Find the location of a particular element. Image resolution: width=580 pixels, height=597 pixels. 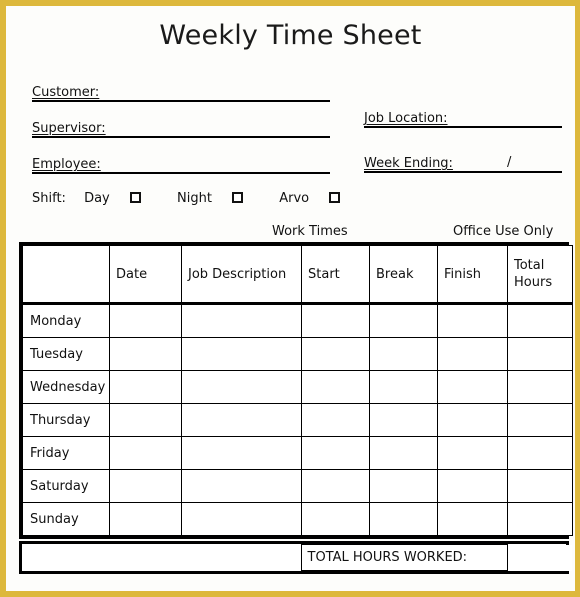

cell-thursday-date is located at coordinates (145, 420).